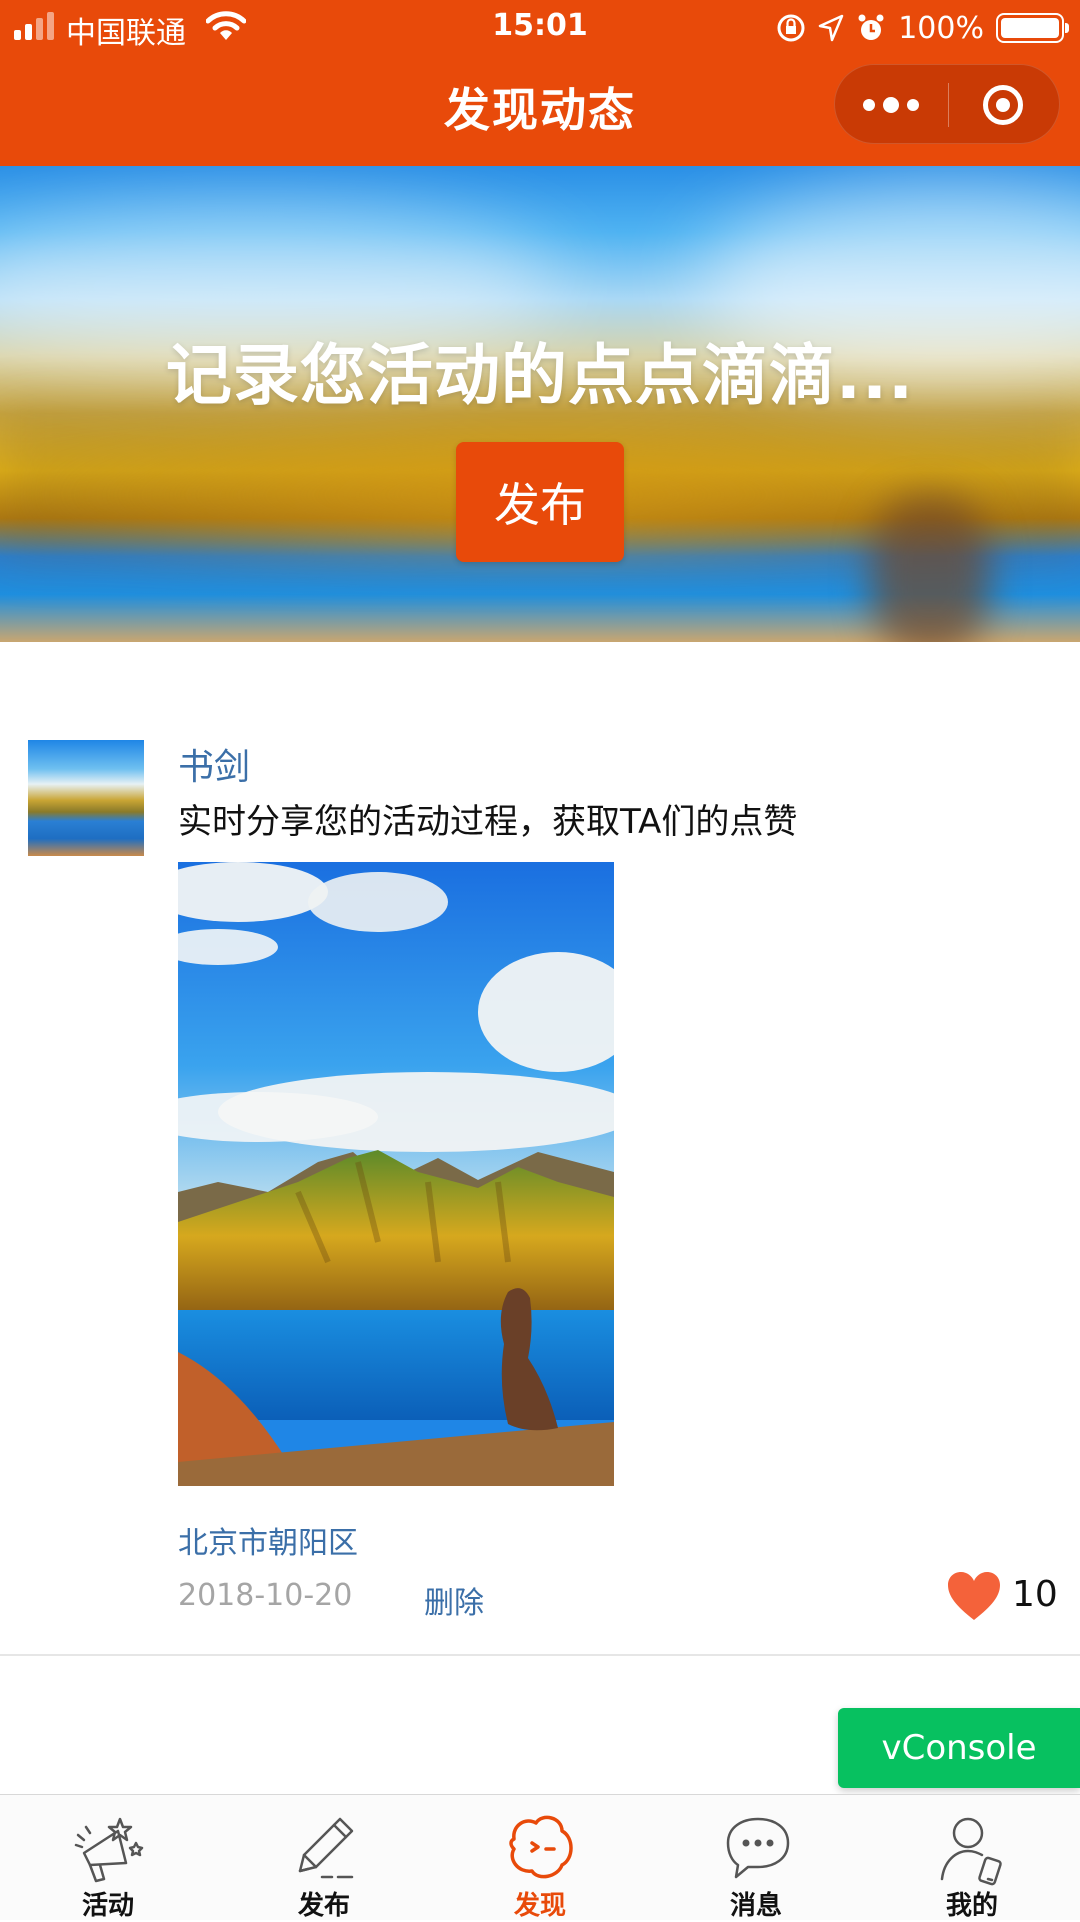 The width and height of the screenshot is (1080, 1922). Describe the element at coordinates (755, 1906) in the screenshot. I see `tab-label: 消息` at that location.